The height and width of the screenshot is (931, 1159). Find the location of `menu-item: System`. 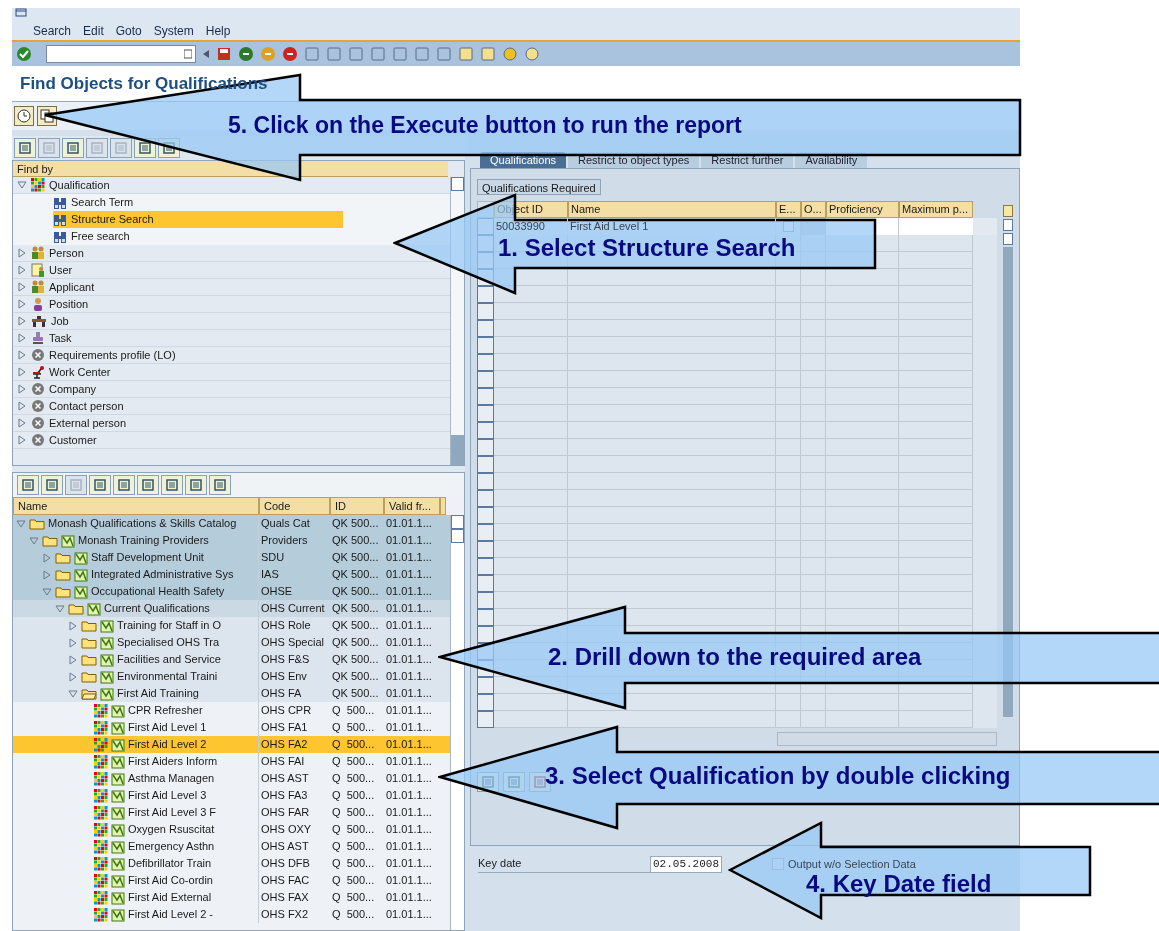

menu-item: System is located at coordinates (173, 31).